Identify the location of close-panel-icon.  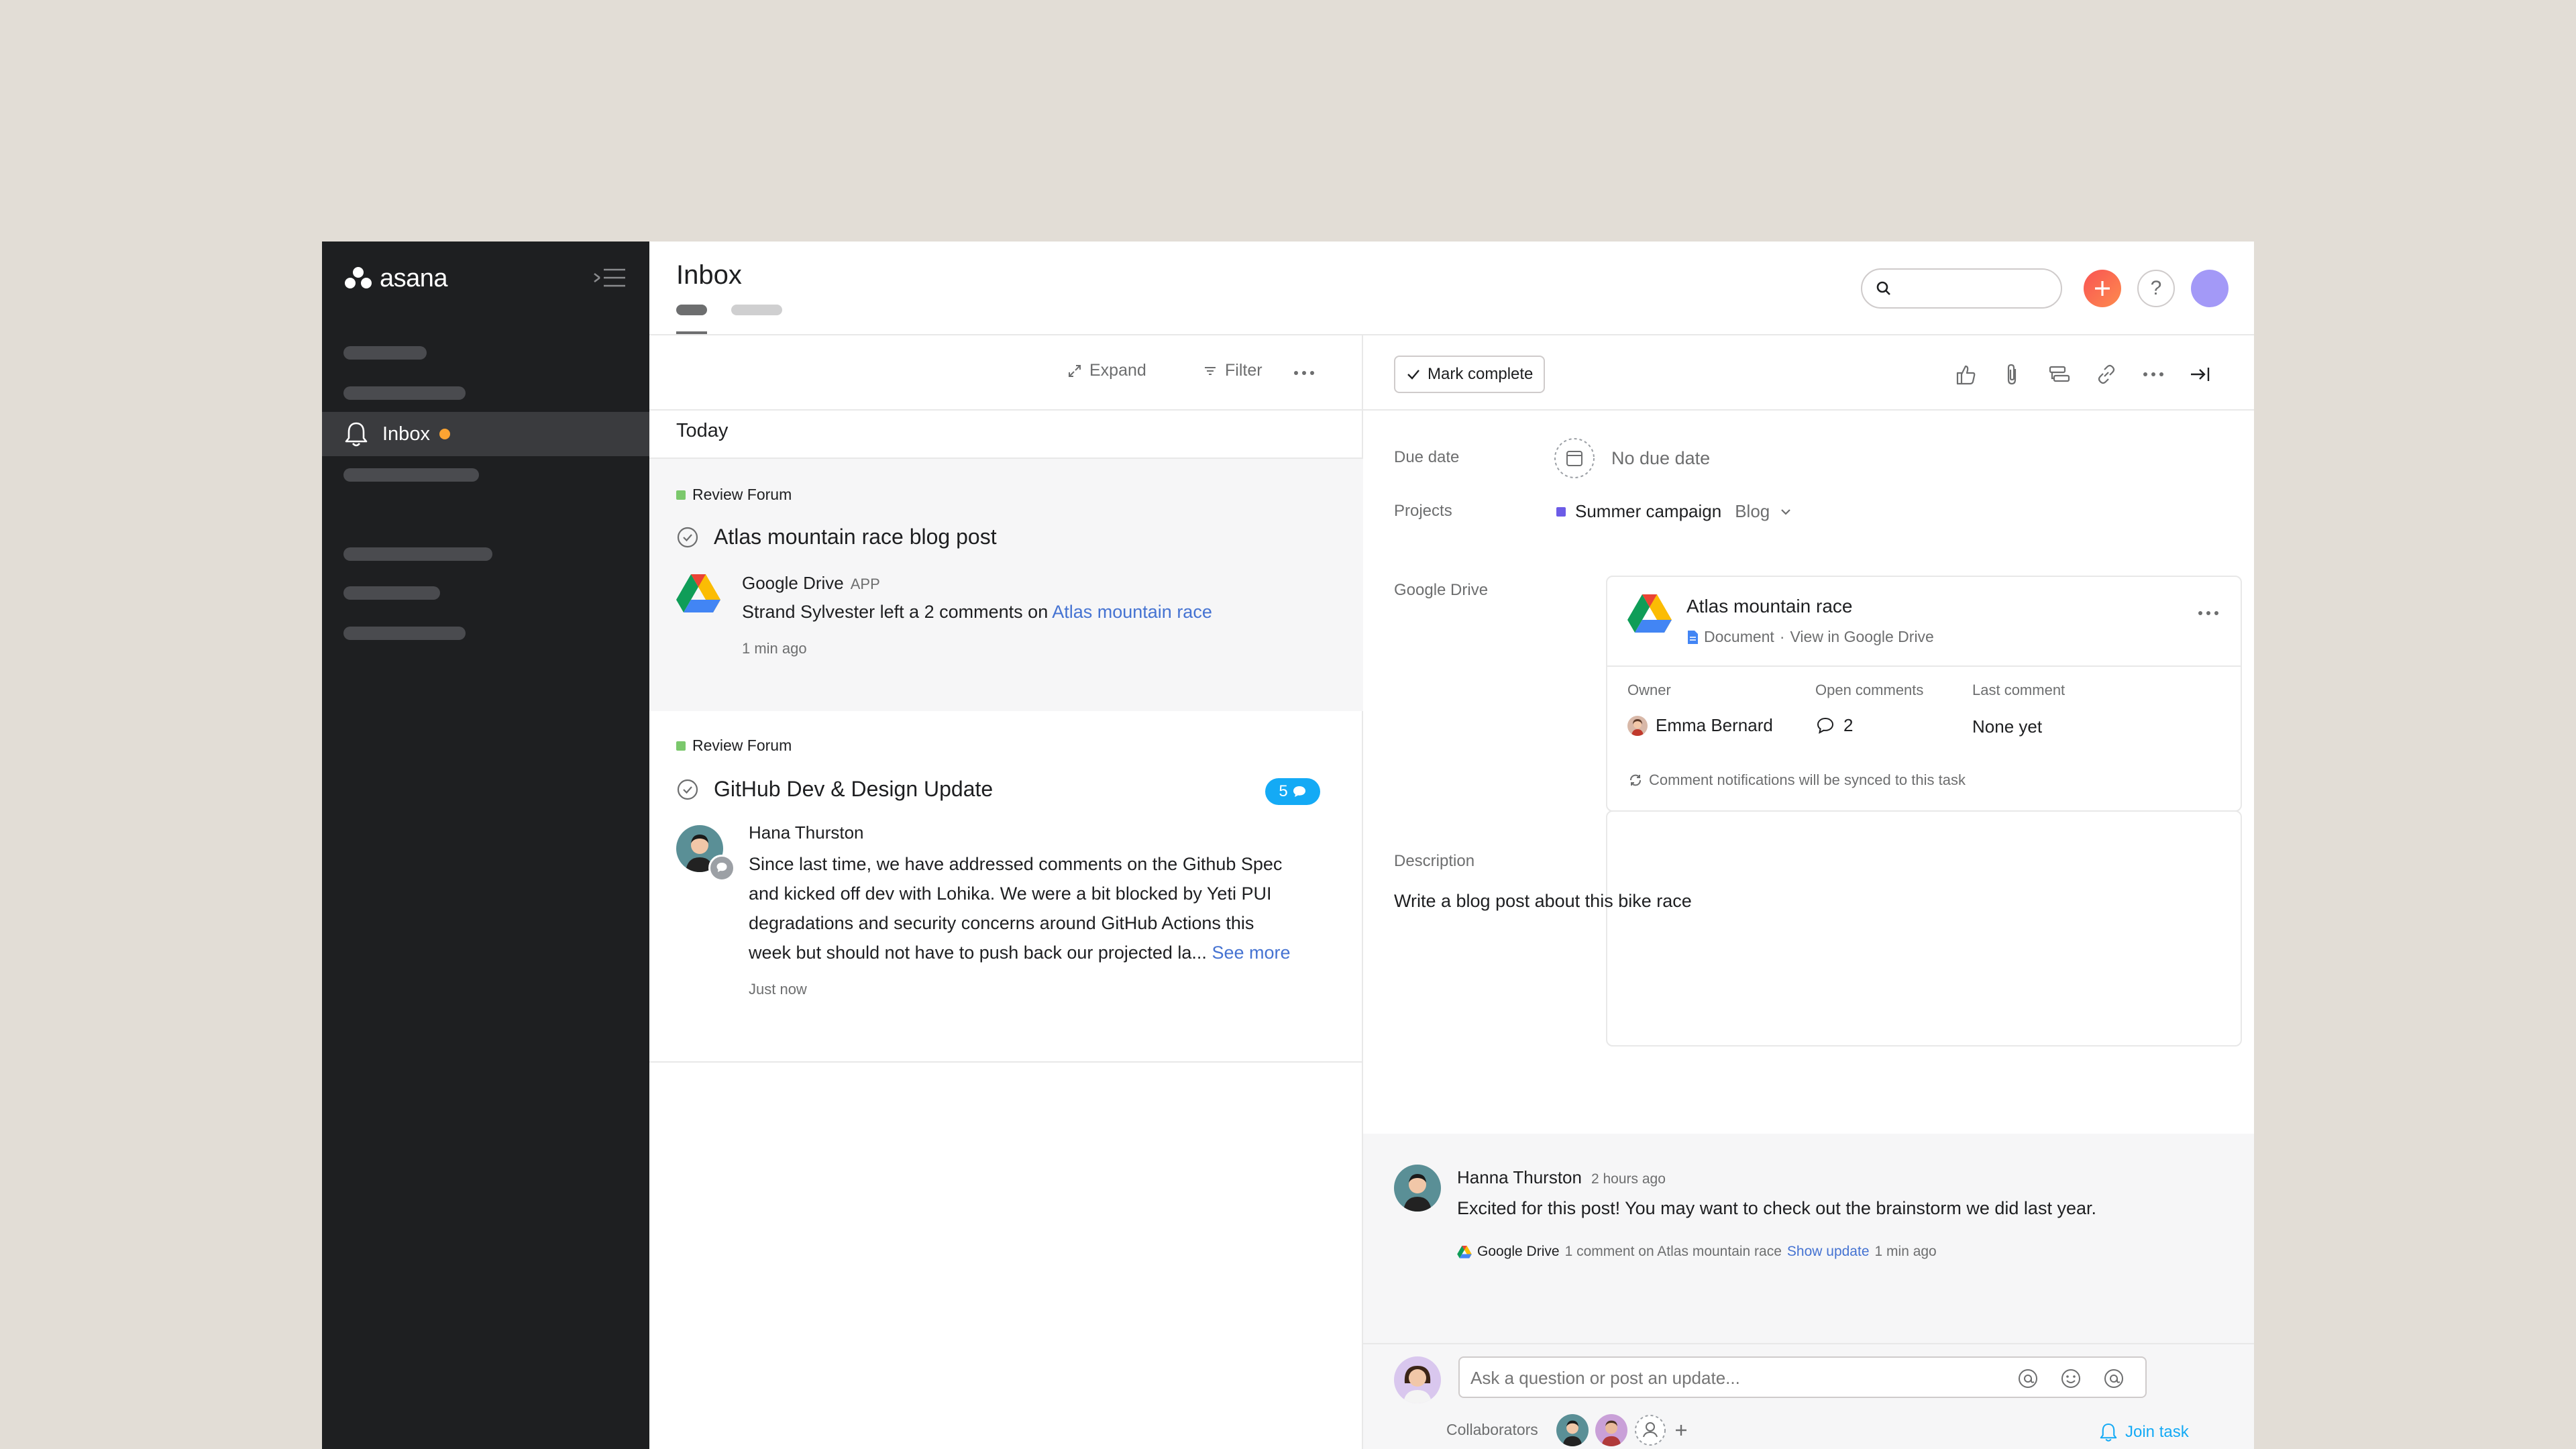
(2200, 374).